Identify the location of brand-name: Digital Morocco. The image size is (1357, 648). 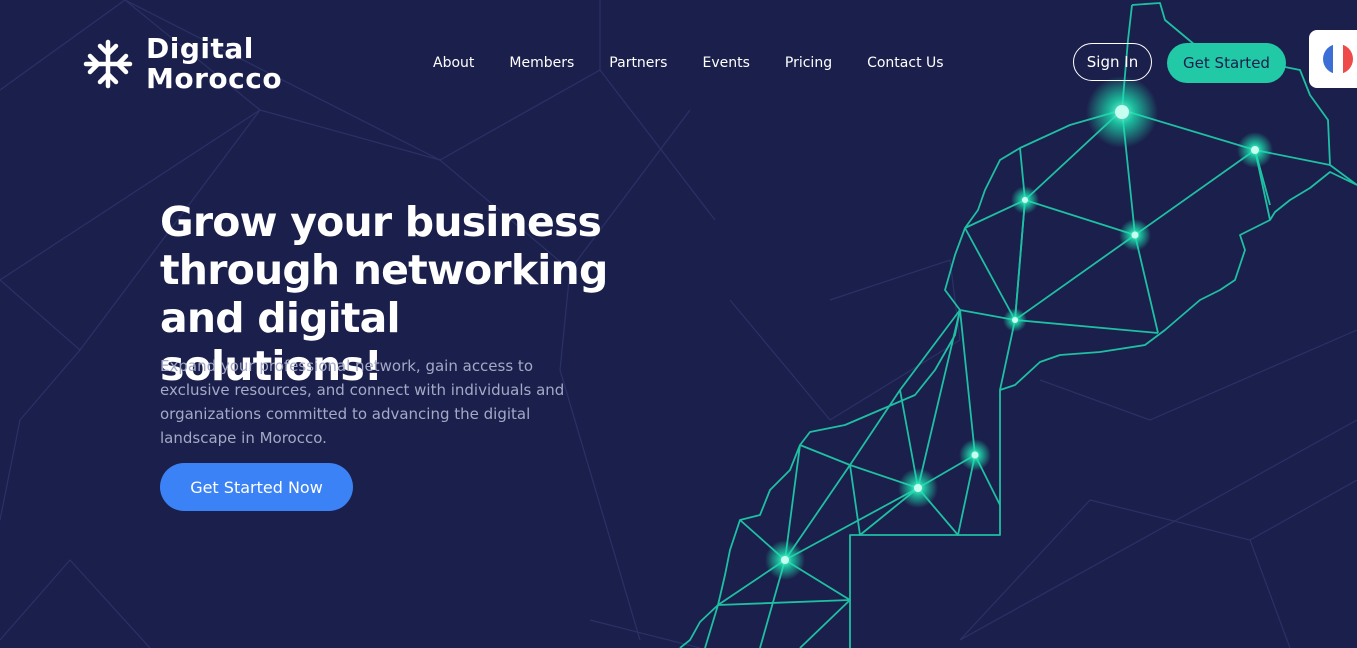
(214, 64).